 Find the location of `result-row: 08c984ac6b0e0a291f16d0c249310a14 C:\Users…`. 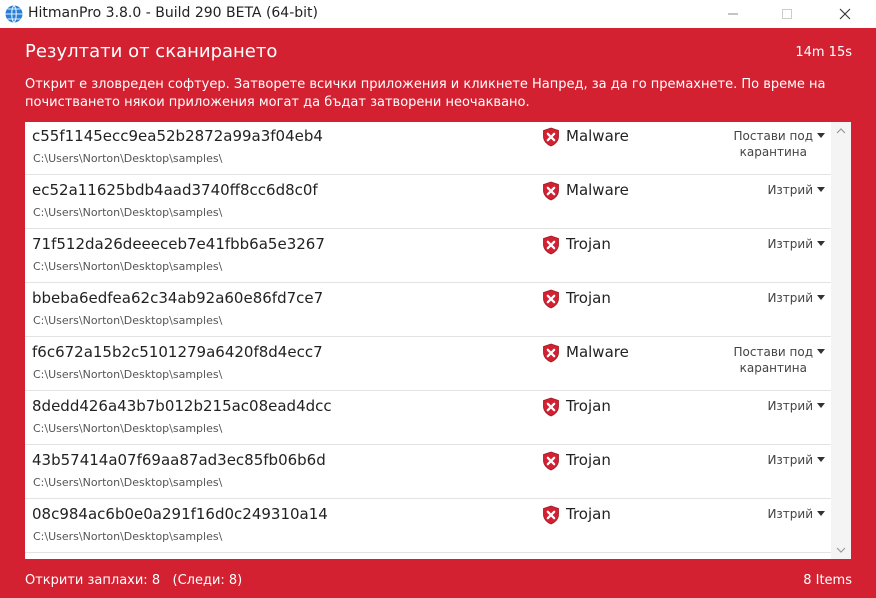

result-row: 08c984ac6b0e0a291f16d0c249310a14 C:\Users… is located at coordinates (428, 526).